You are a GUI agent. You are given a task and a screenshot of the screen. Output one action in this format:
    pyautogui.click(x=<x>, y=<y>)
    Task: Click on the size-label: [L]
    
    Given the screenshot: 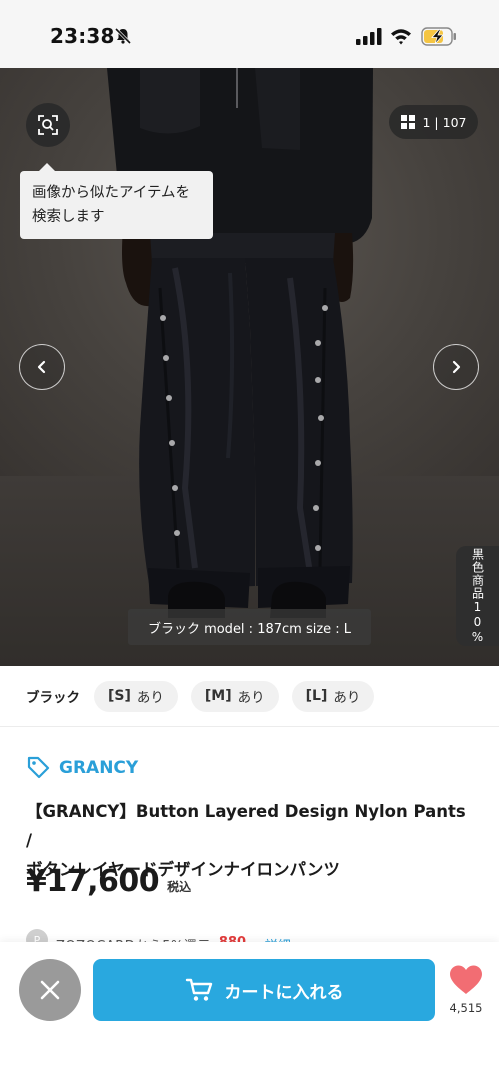 What is the action you would take?
    pyautogui.click(x=316, y=696)
    